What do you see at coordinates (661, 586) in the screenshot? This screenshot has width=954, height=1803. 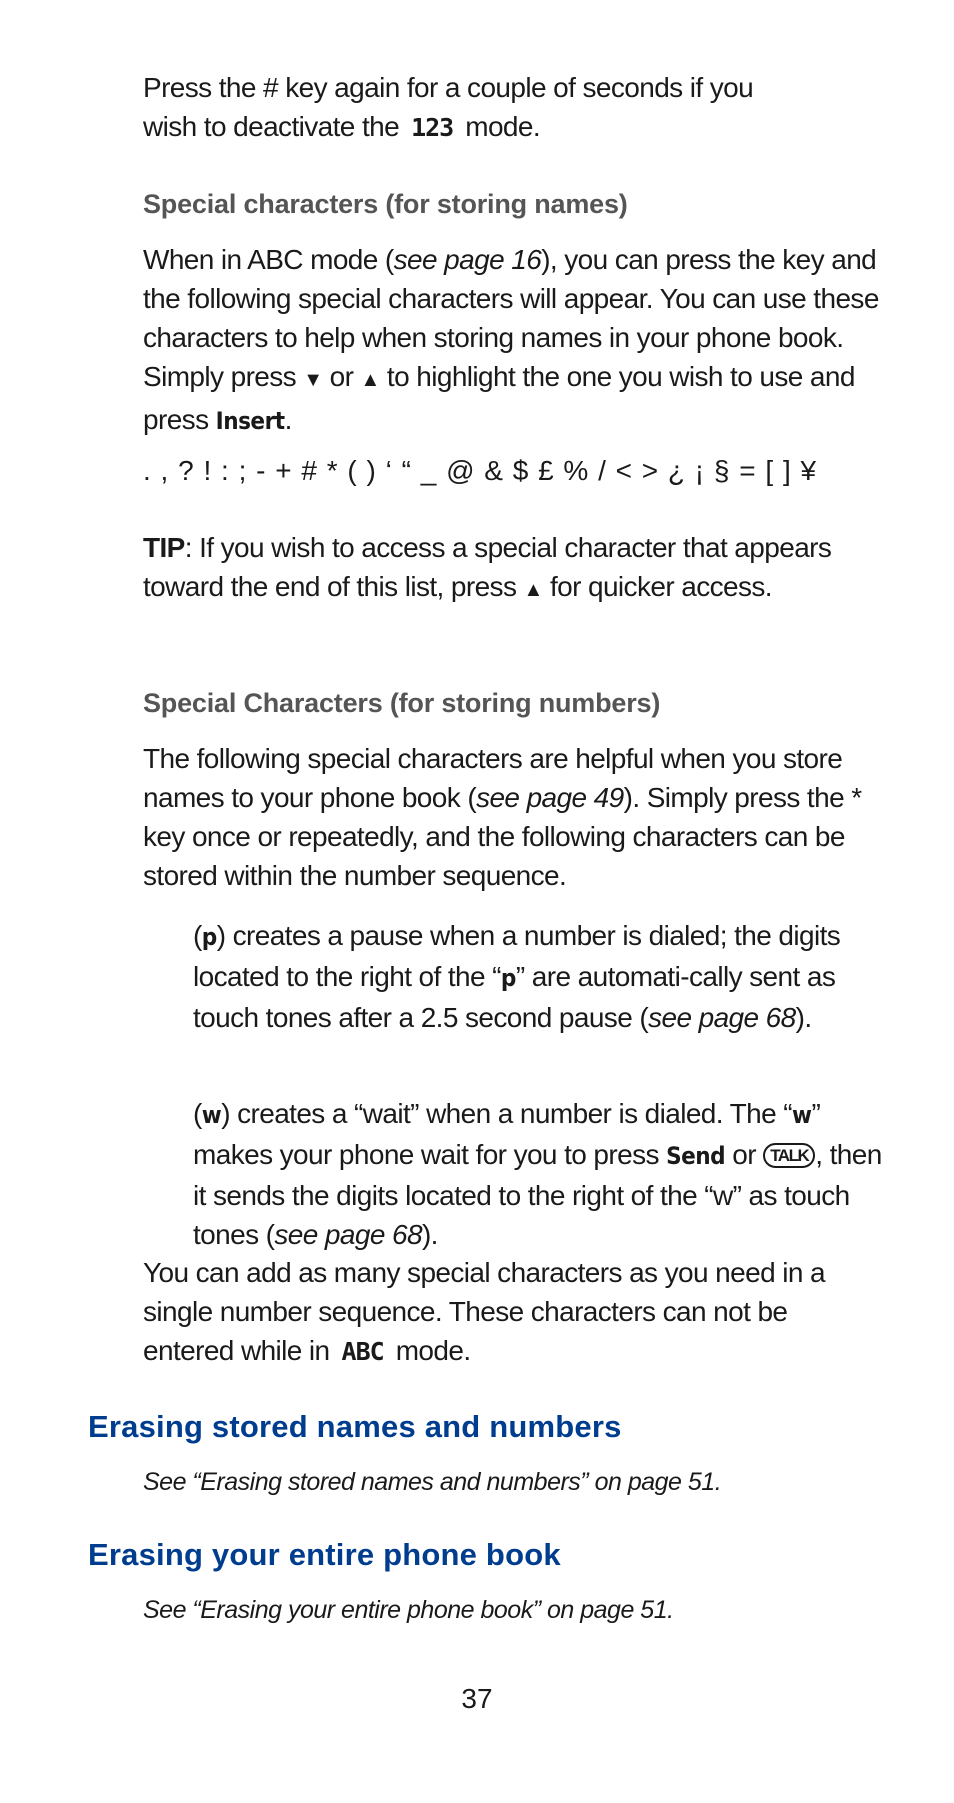 I see `body-text: for quicker access.` at bounding box center [661, 586].